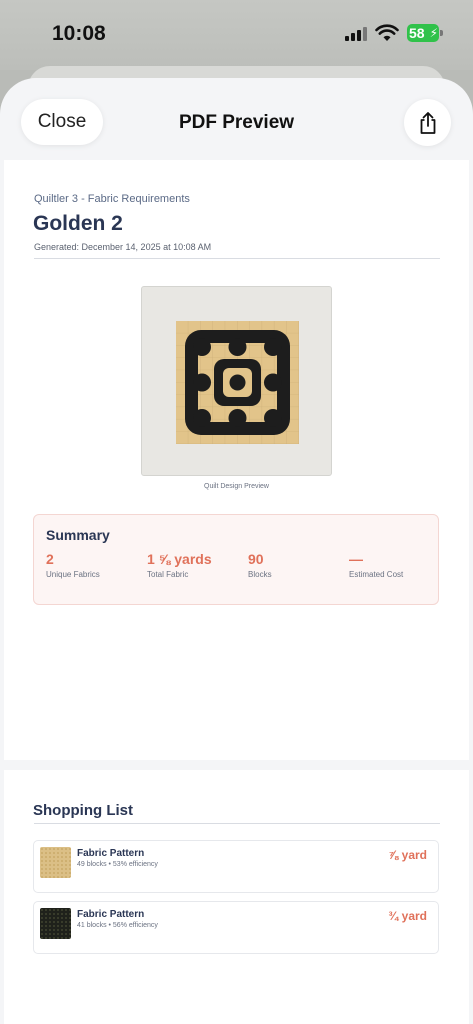  I want to click on document-subtitle: Quiltler 3 - Fabric Requirements, so click(112, 199).